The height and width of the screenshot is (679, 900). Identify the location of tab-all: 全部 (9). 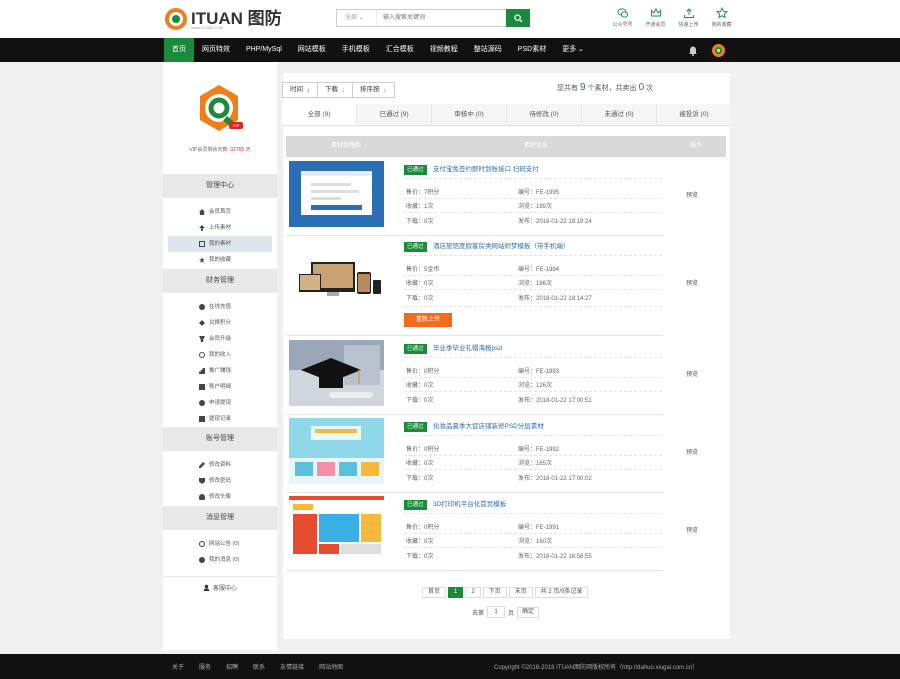
(319, 114).